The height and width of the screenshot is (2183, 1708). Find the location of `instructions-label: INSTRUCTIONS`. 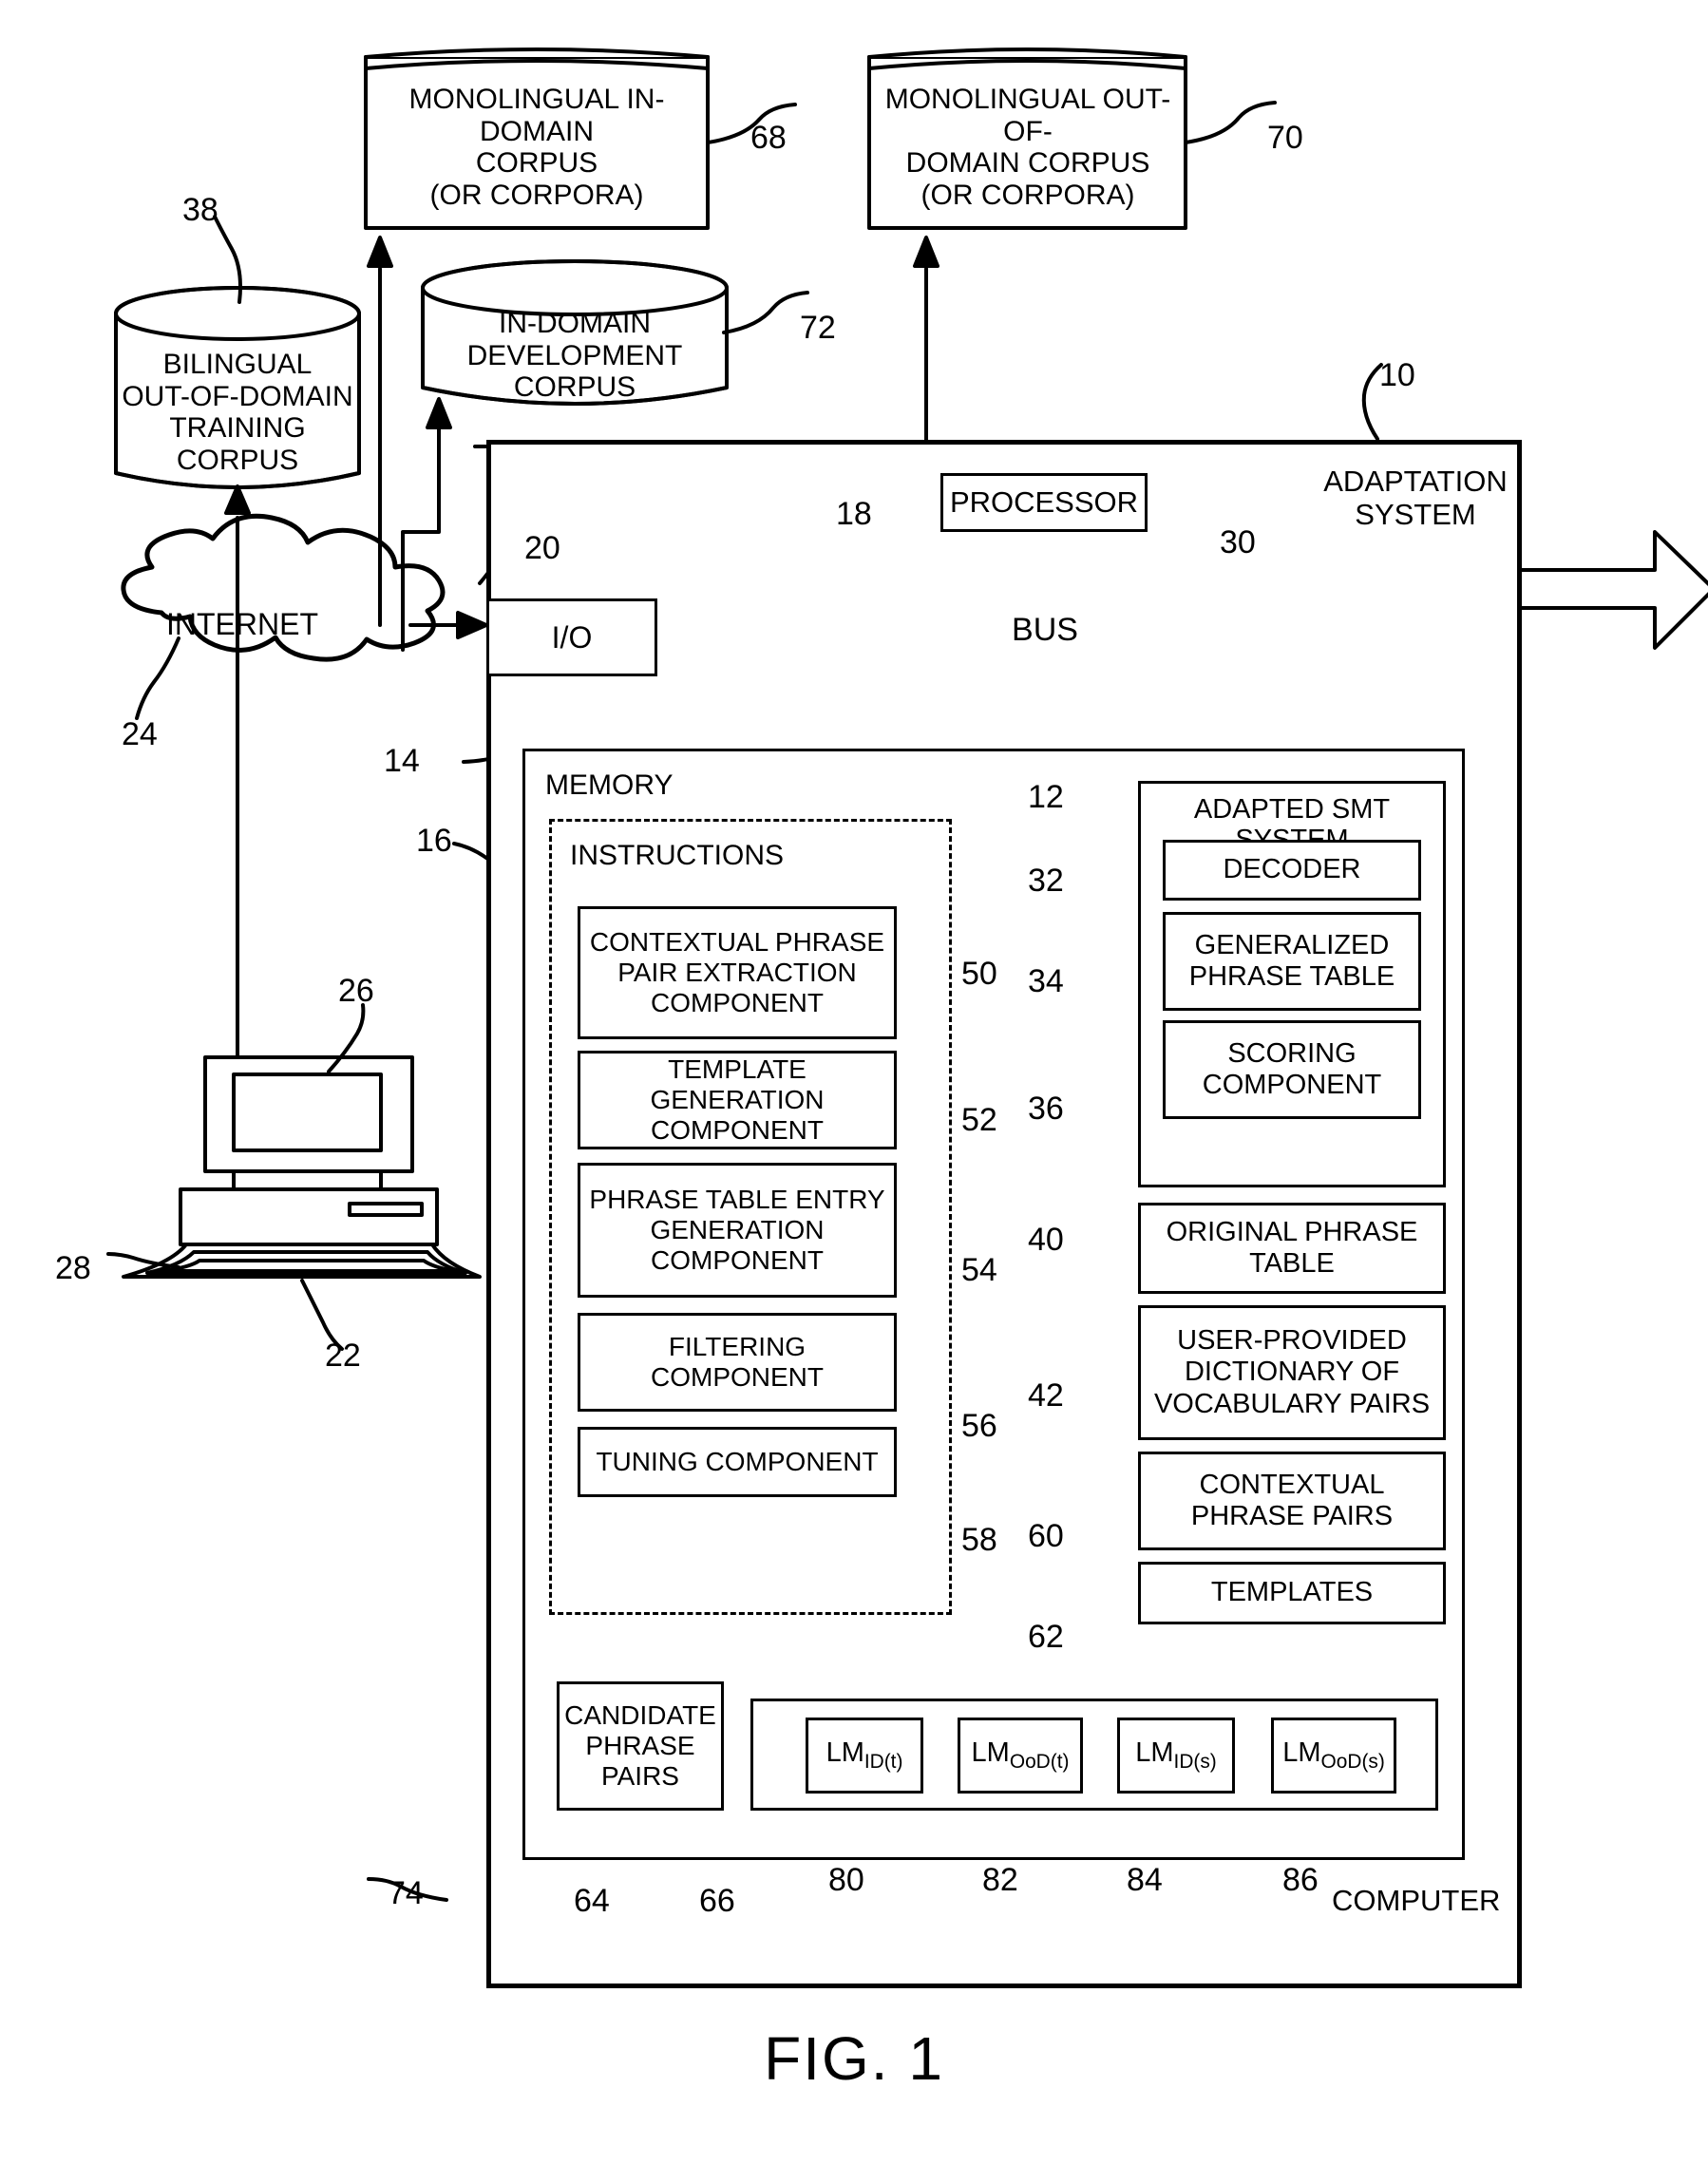

instructions-label: INSTRUCTIONS is located at coordinates (677, 855).